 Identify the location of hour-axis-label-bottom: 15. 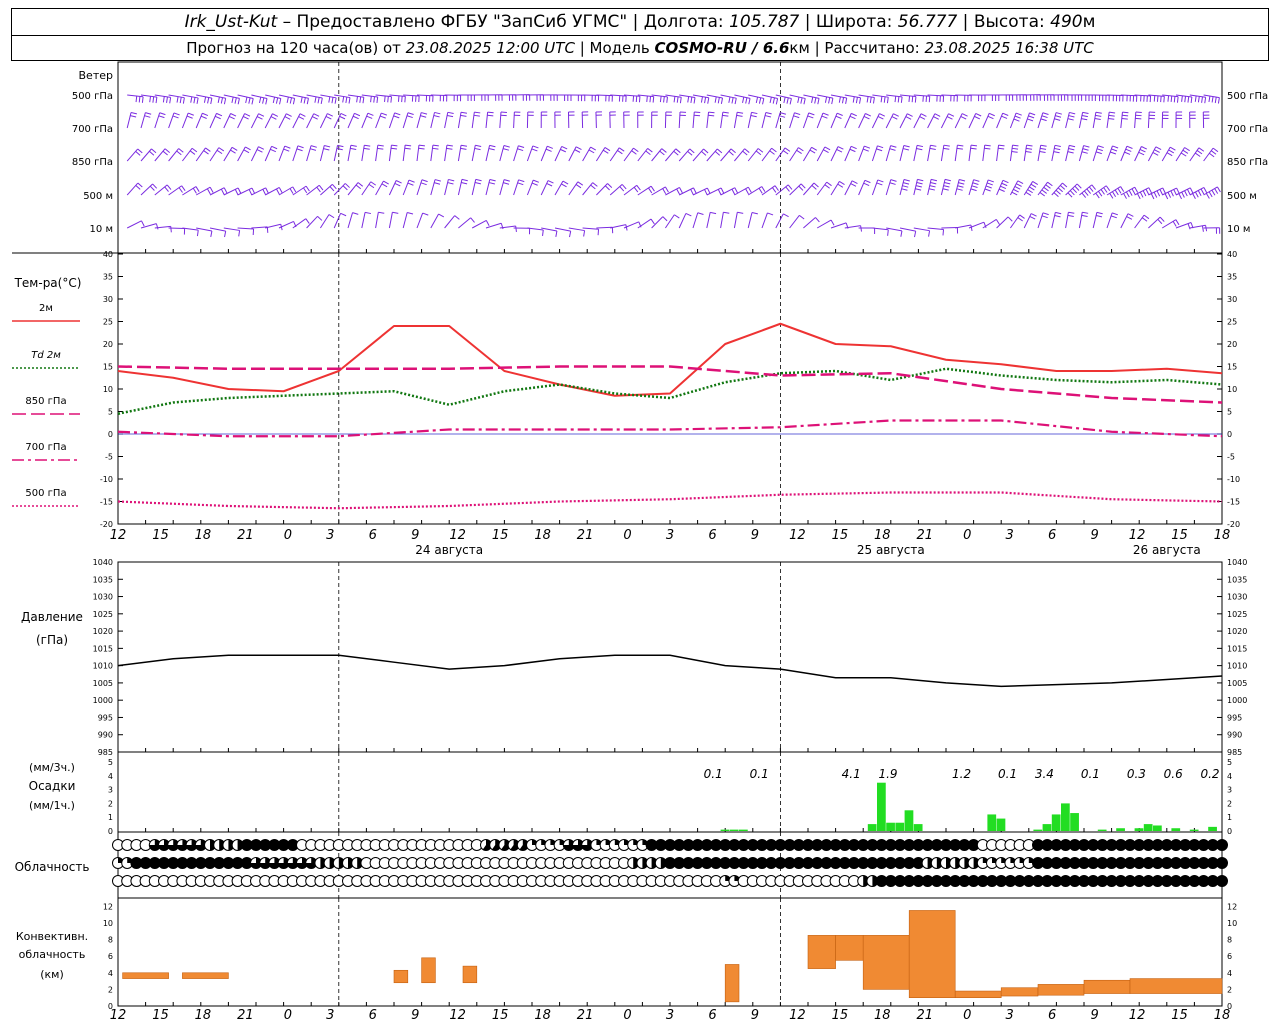
(840, 1015).